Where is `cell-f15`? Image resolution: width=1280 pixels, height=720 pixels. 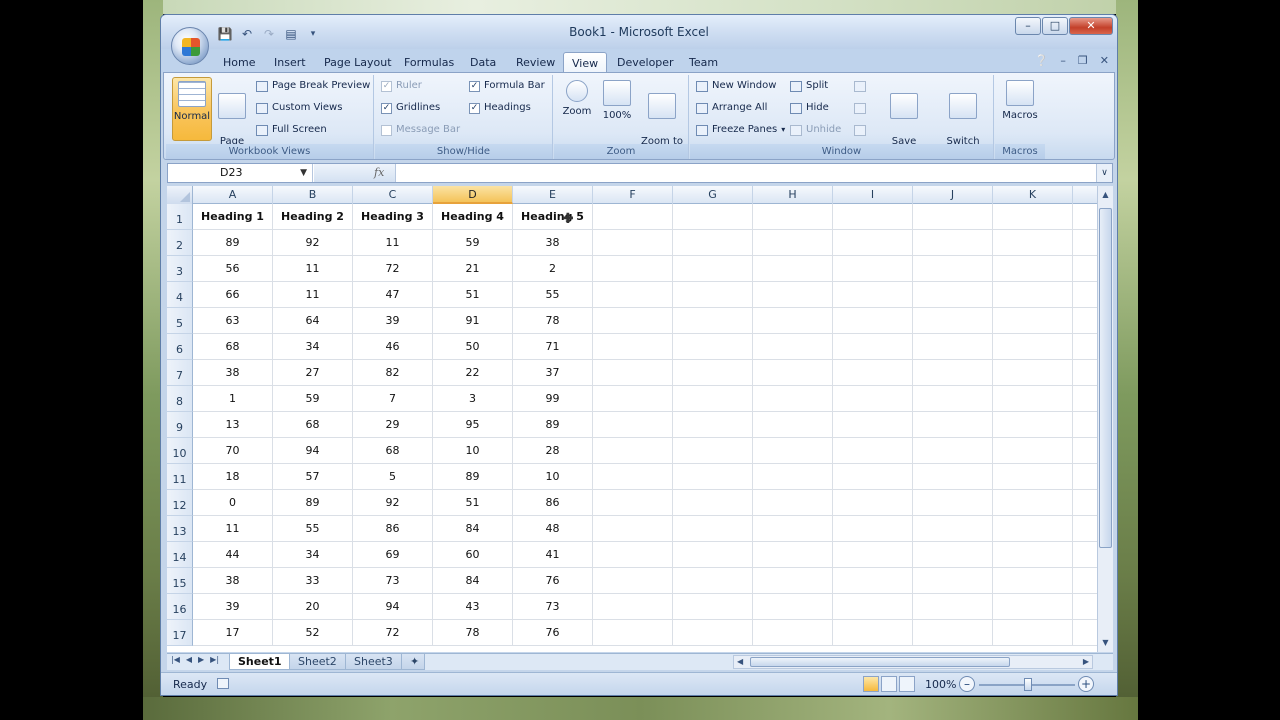 cell-f15 is located at coordinates (633, 581).